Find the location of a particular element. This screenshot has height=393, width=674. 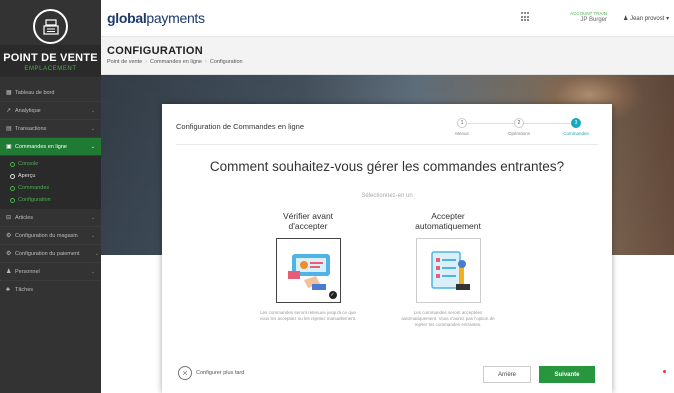

register-icon is located at coordinates (50, 26).